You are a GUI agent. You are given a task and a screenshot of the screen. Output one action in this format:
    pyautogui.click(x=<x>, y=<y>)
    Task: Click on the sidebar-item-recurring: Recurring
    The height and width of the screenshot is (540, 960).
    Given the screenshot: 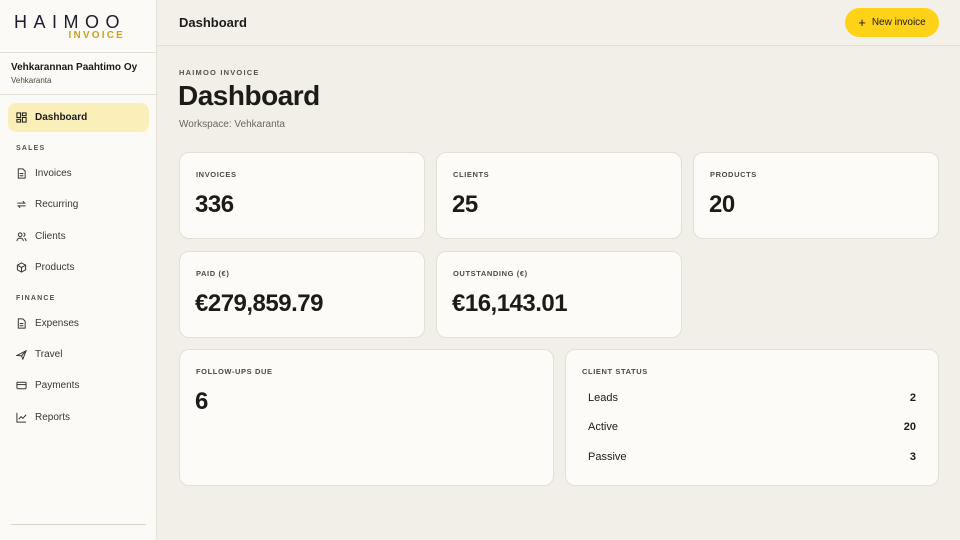 What is the action you would take?
    pyautogui.click(x=78, y=204)
    